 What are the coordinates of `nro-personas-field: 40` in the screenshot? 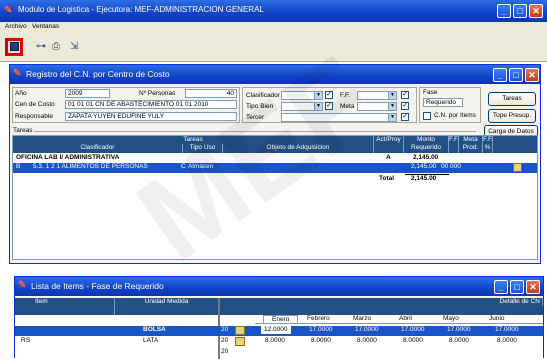 It's located at (211, 93).